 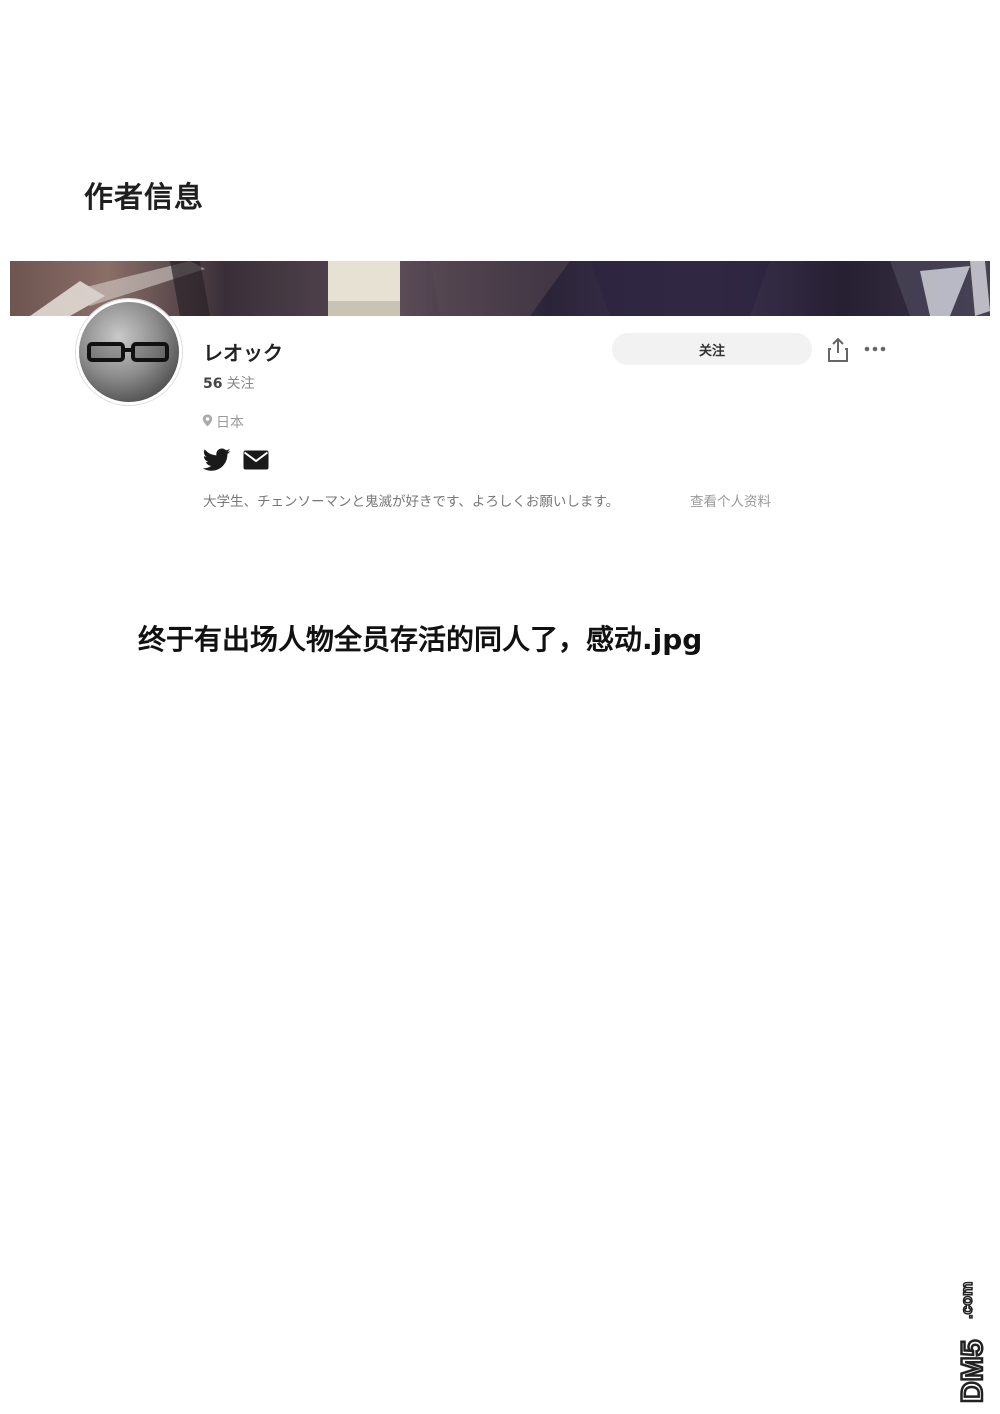 What do you see at coordinates (411, 502) in the screenshot?
I see `bio: 大学生、チェンソーマンと鬼滅が好きです、よろしくお願いします。` at bounding box center [411, 502].